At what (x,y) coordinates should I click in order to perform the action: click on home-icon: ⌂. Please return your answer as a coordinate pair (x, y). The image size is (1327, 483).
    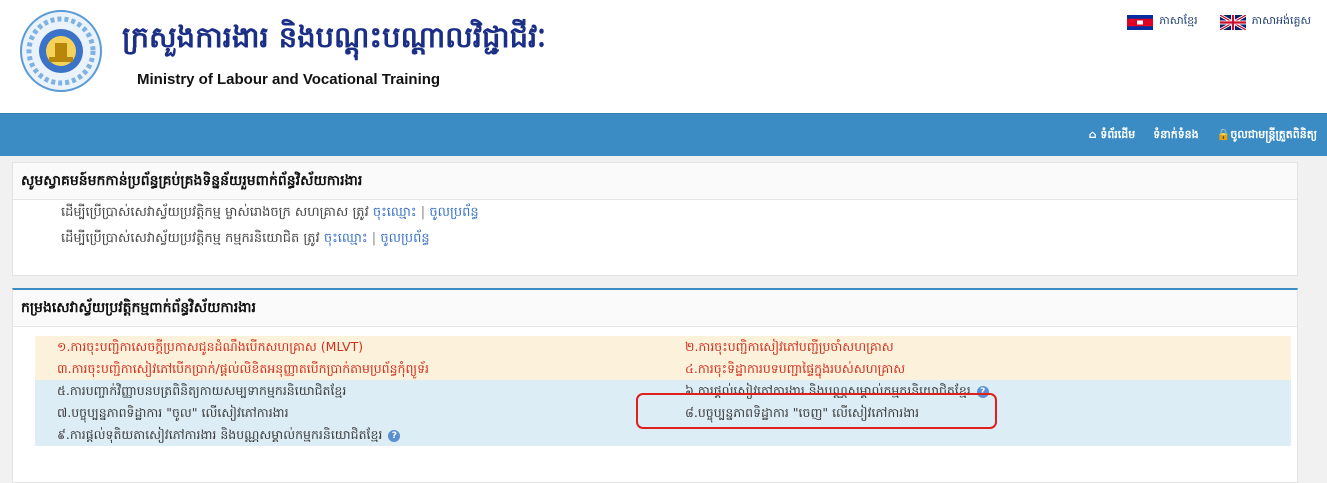
    Looking at the image, I should click on (1092, 134).